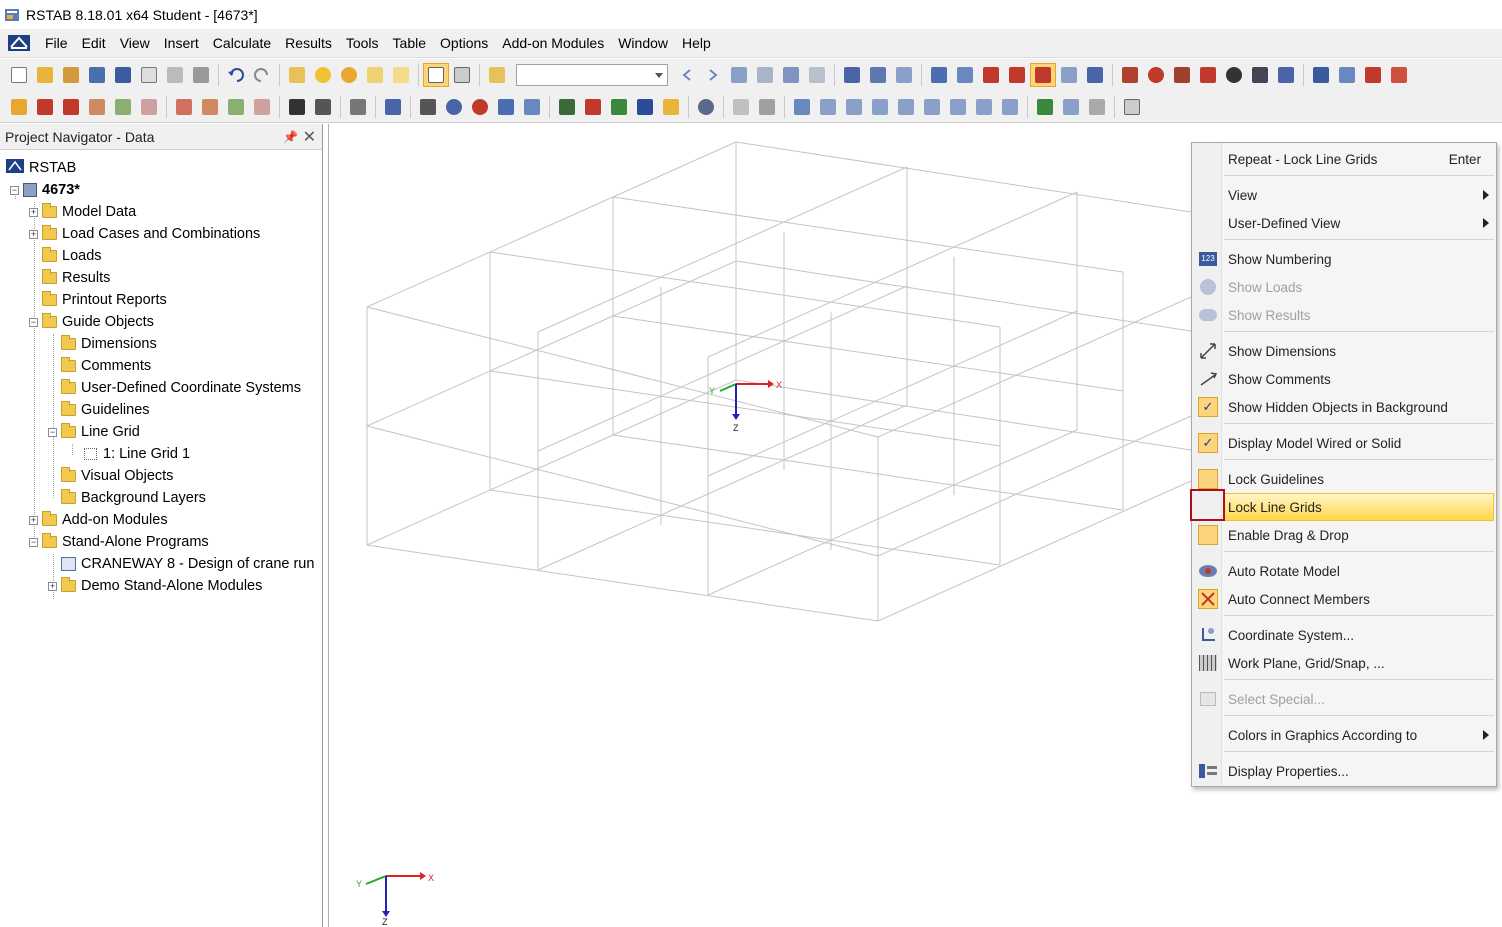  What do you see at coordinates (358, 107) in the screenshot?
I see `section-icon` at bounding box center [358, 107].